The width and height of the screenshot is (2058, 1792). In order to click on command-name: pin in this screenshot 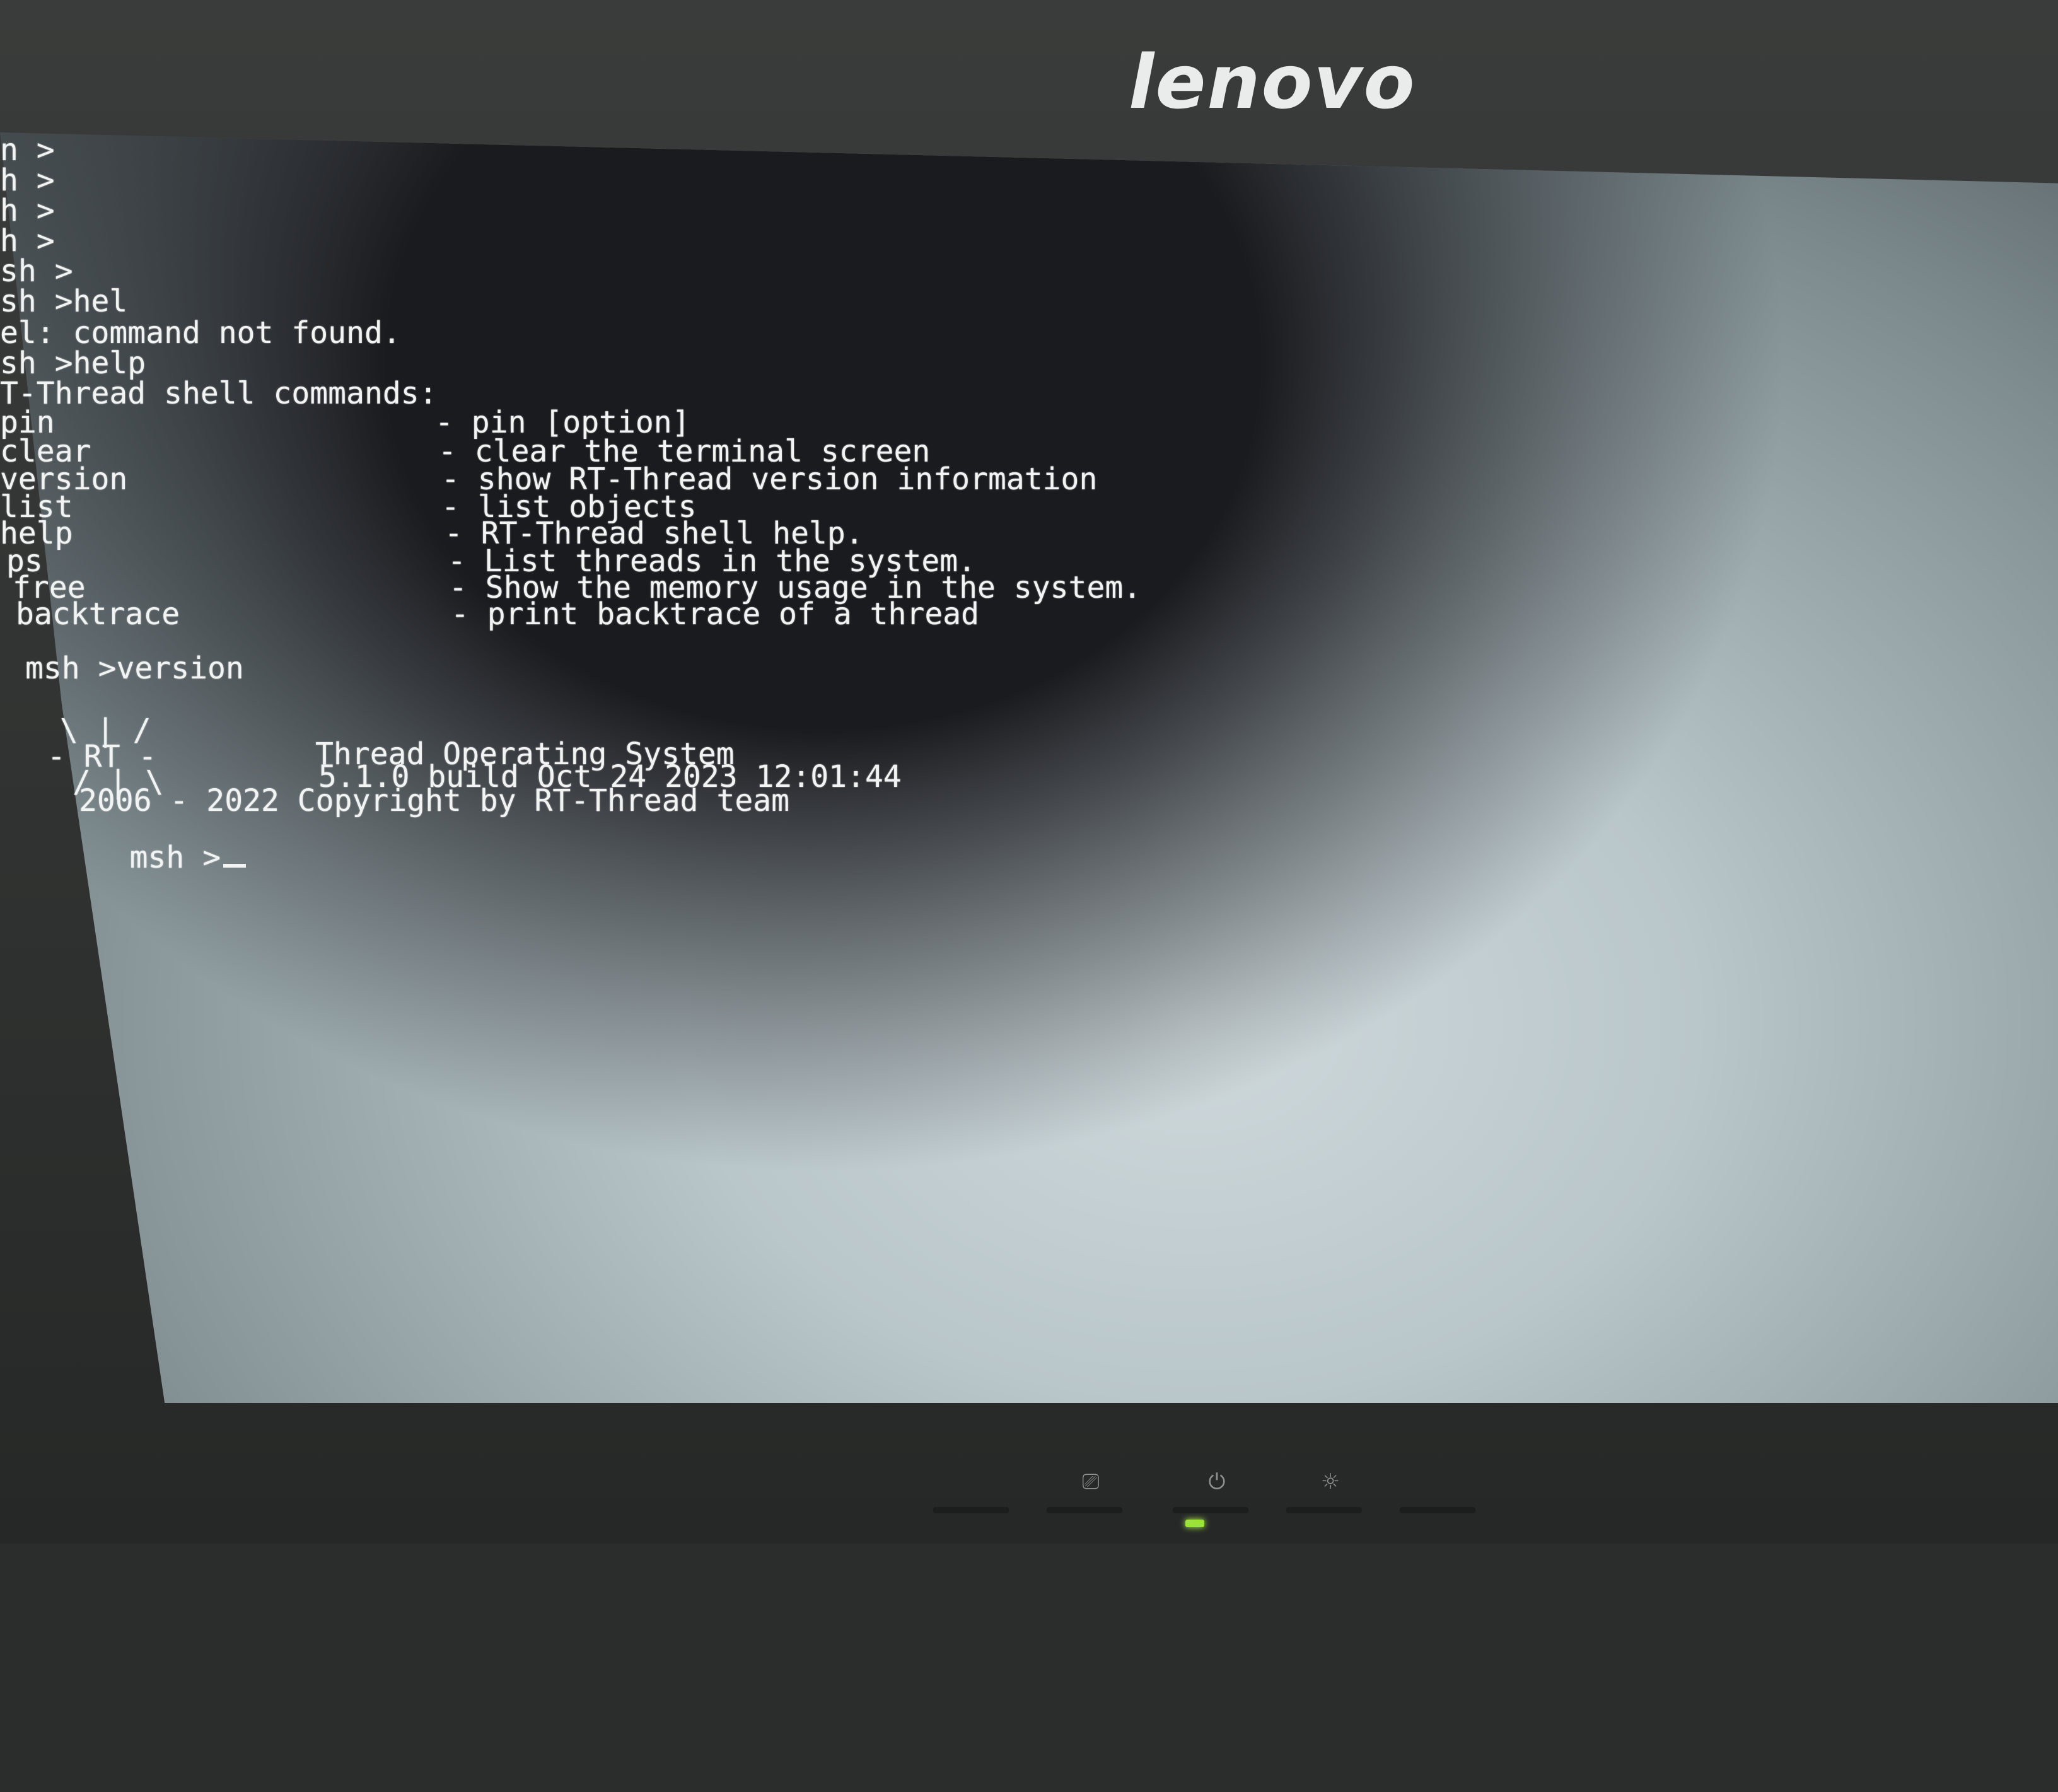, I will do `click(27, 422)`.